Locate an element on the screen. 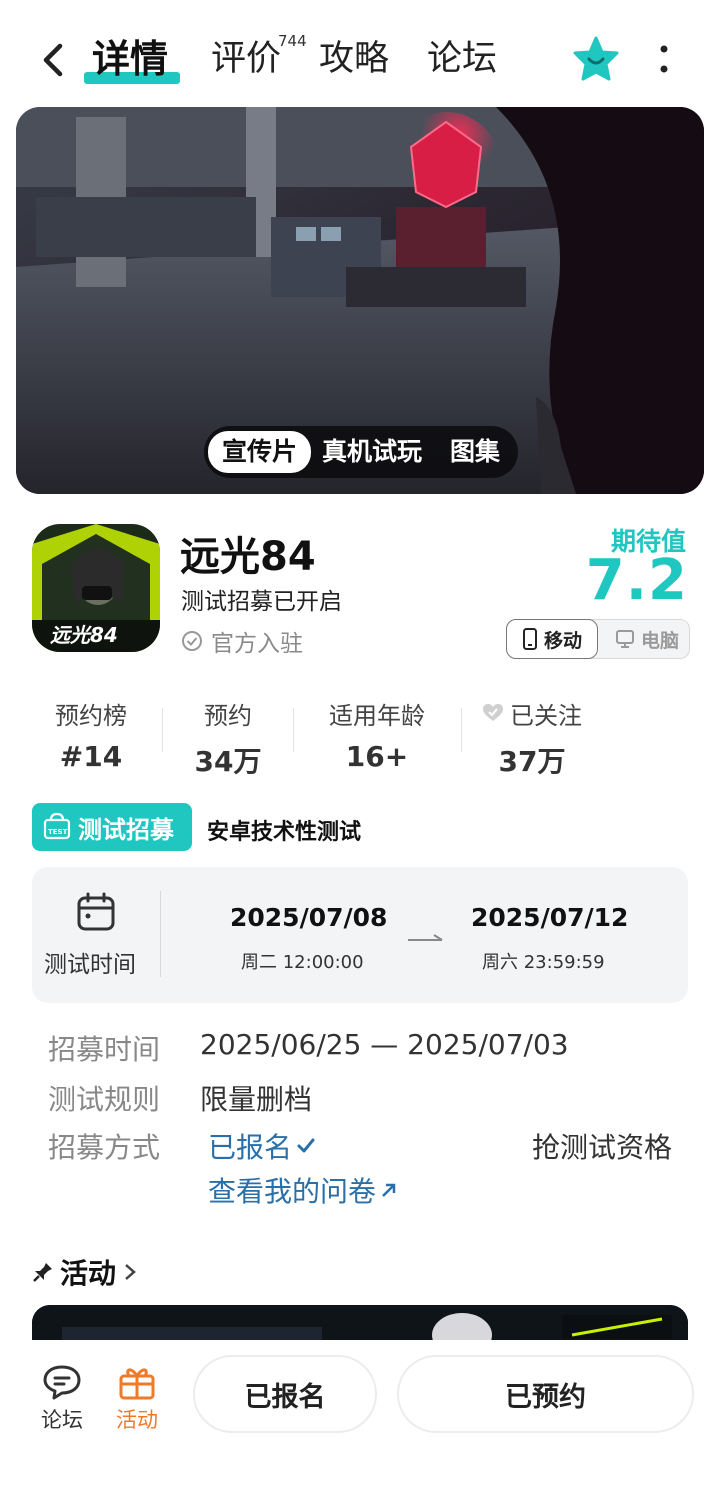 This screenshot has height=1497, width=720. more-options-icon is located at coordinates (664, 60).